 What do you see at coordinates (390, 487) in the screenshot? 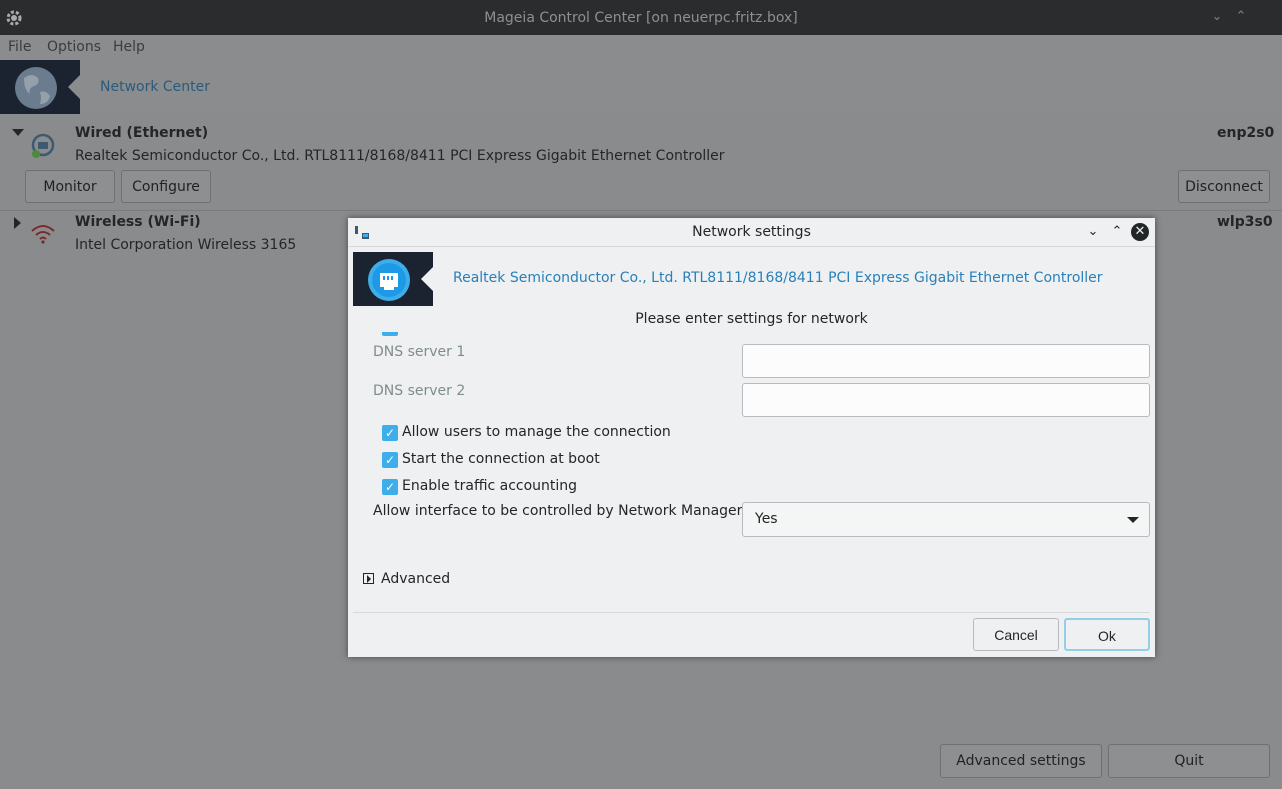
I see `traffic-accounting-checkbox: ✓` at bounding box center [390, 487].